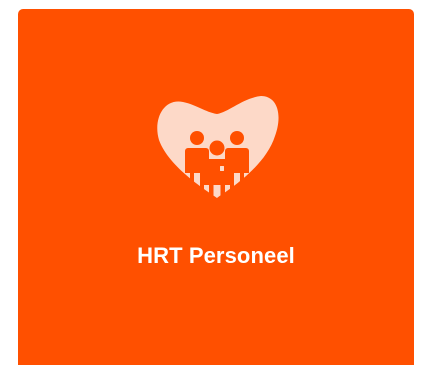  What do you see at coordinates (216, 255) in the screenshot?
I see `tile-label: HRT Personeel` at bounding box center [216, 255].